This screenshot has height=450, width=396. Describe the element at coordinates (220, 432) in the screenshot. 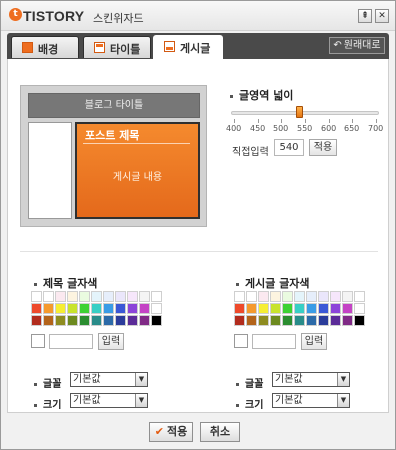

I see `cancel-button: 취소` at that location.